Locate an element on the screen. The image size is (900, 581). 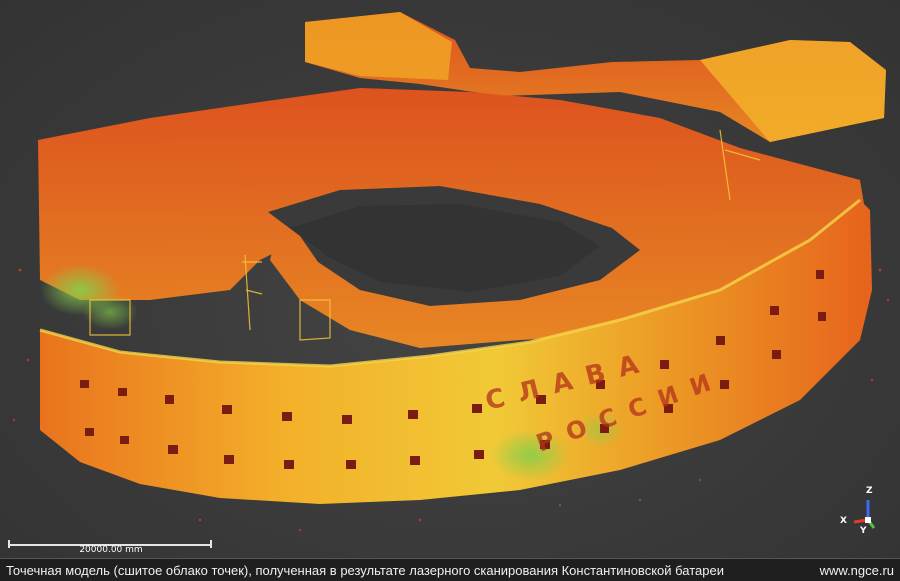
axis-z-label: Z is located at coordinates (869, 491).